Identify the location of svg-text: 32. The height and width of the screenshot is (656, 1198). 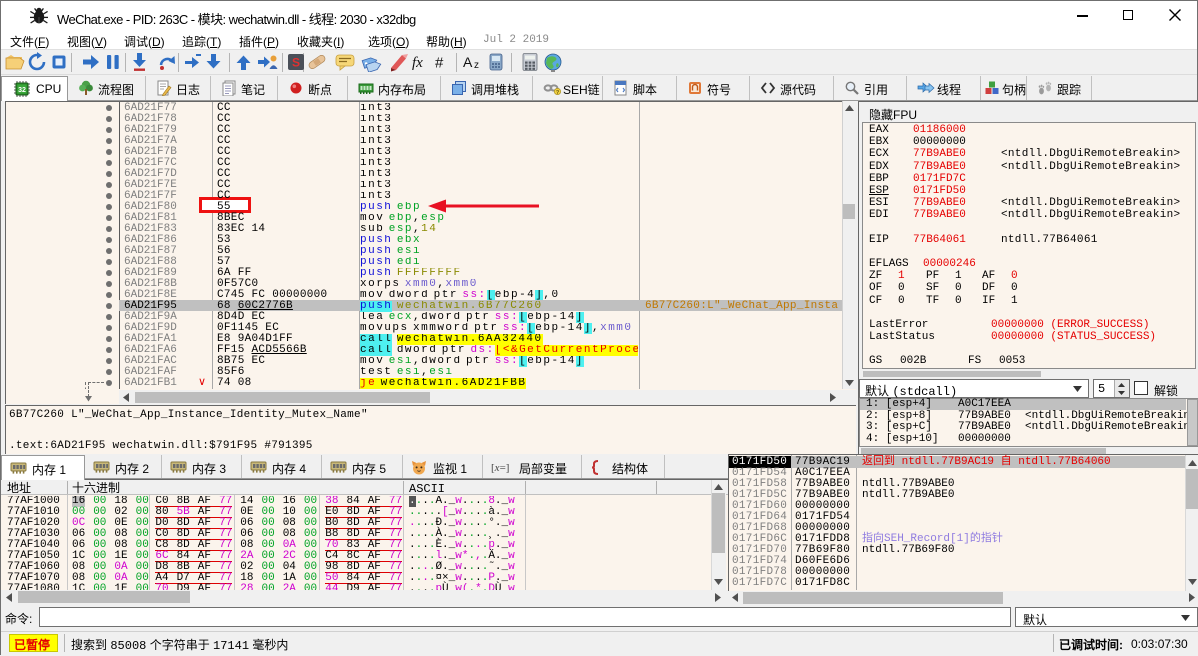
(22, 90).